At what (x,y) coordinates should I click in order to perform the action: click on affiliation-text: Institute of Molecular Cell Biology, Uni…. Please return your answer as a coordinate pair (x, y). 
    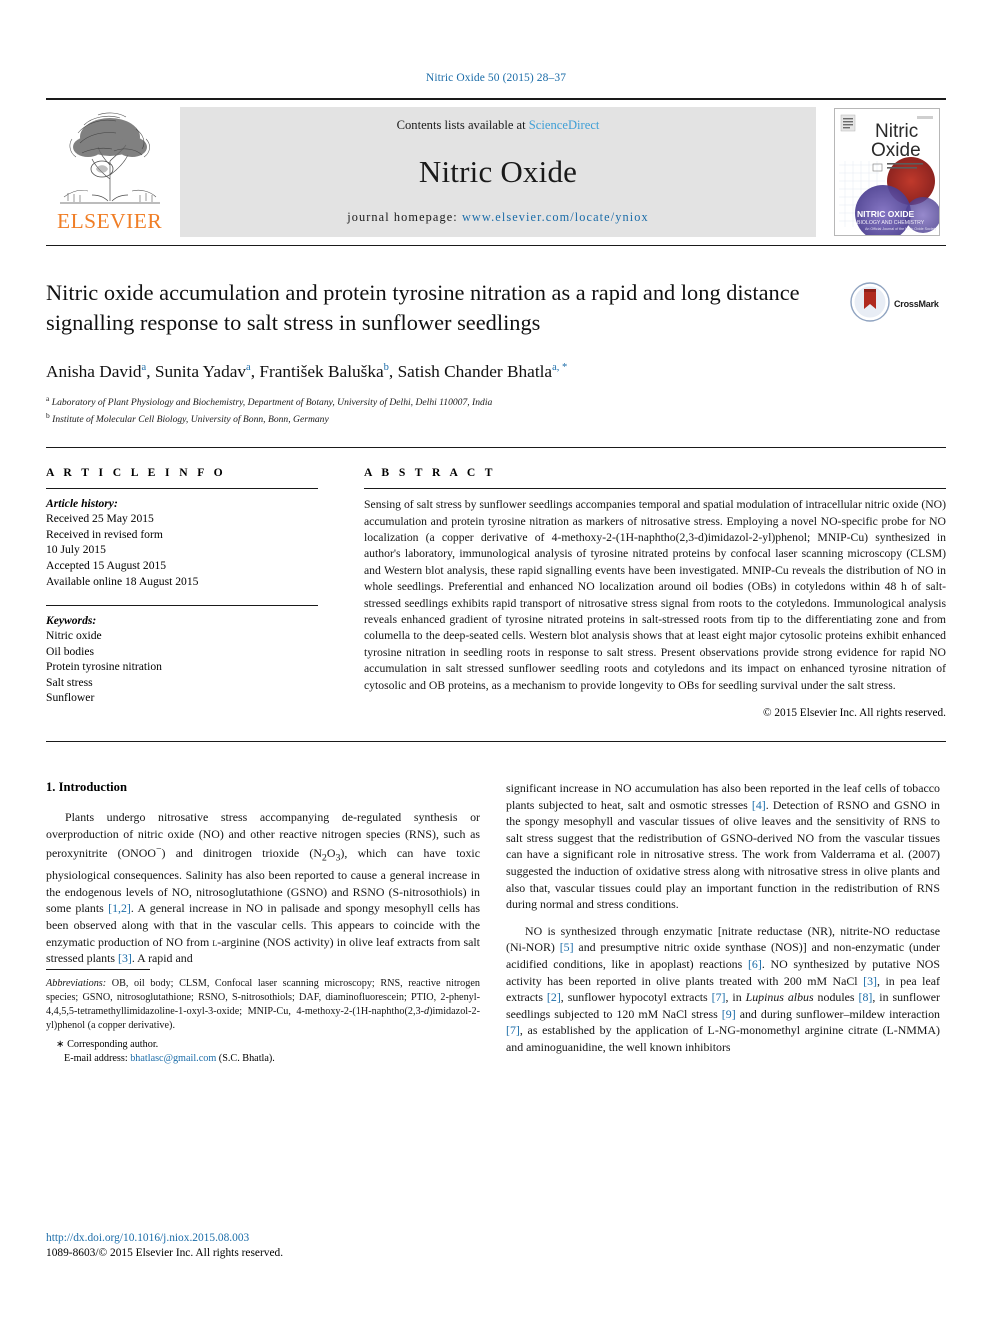
    Looking at the image, I should click on (190, 420).